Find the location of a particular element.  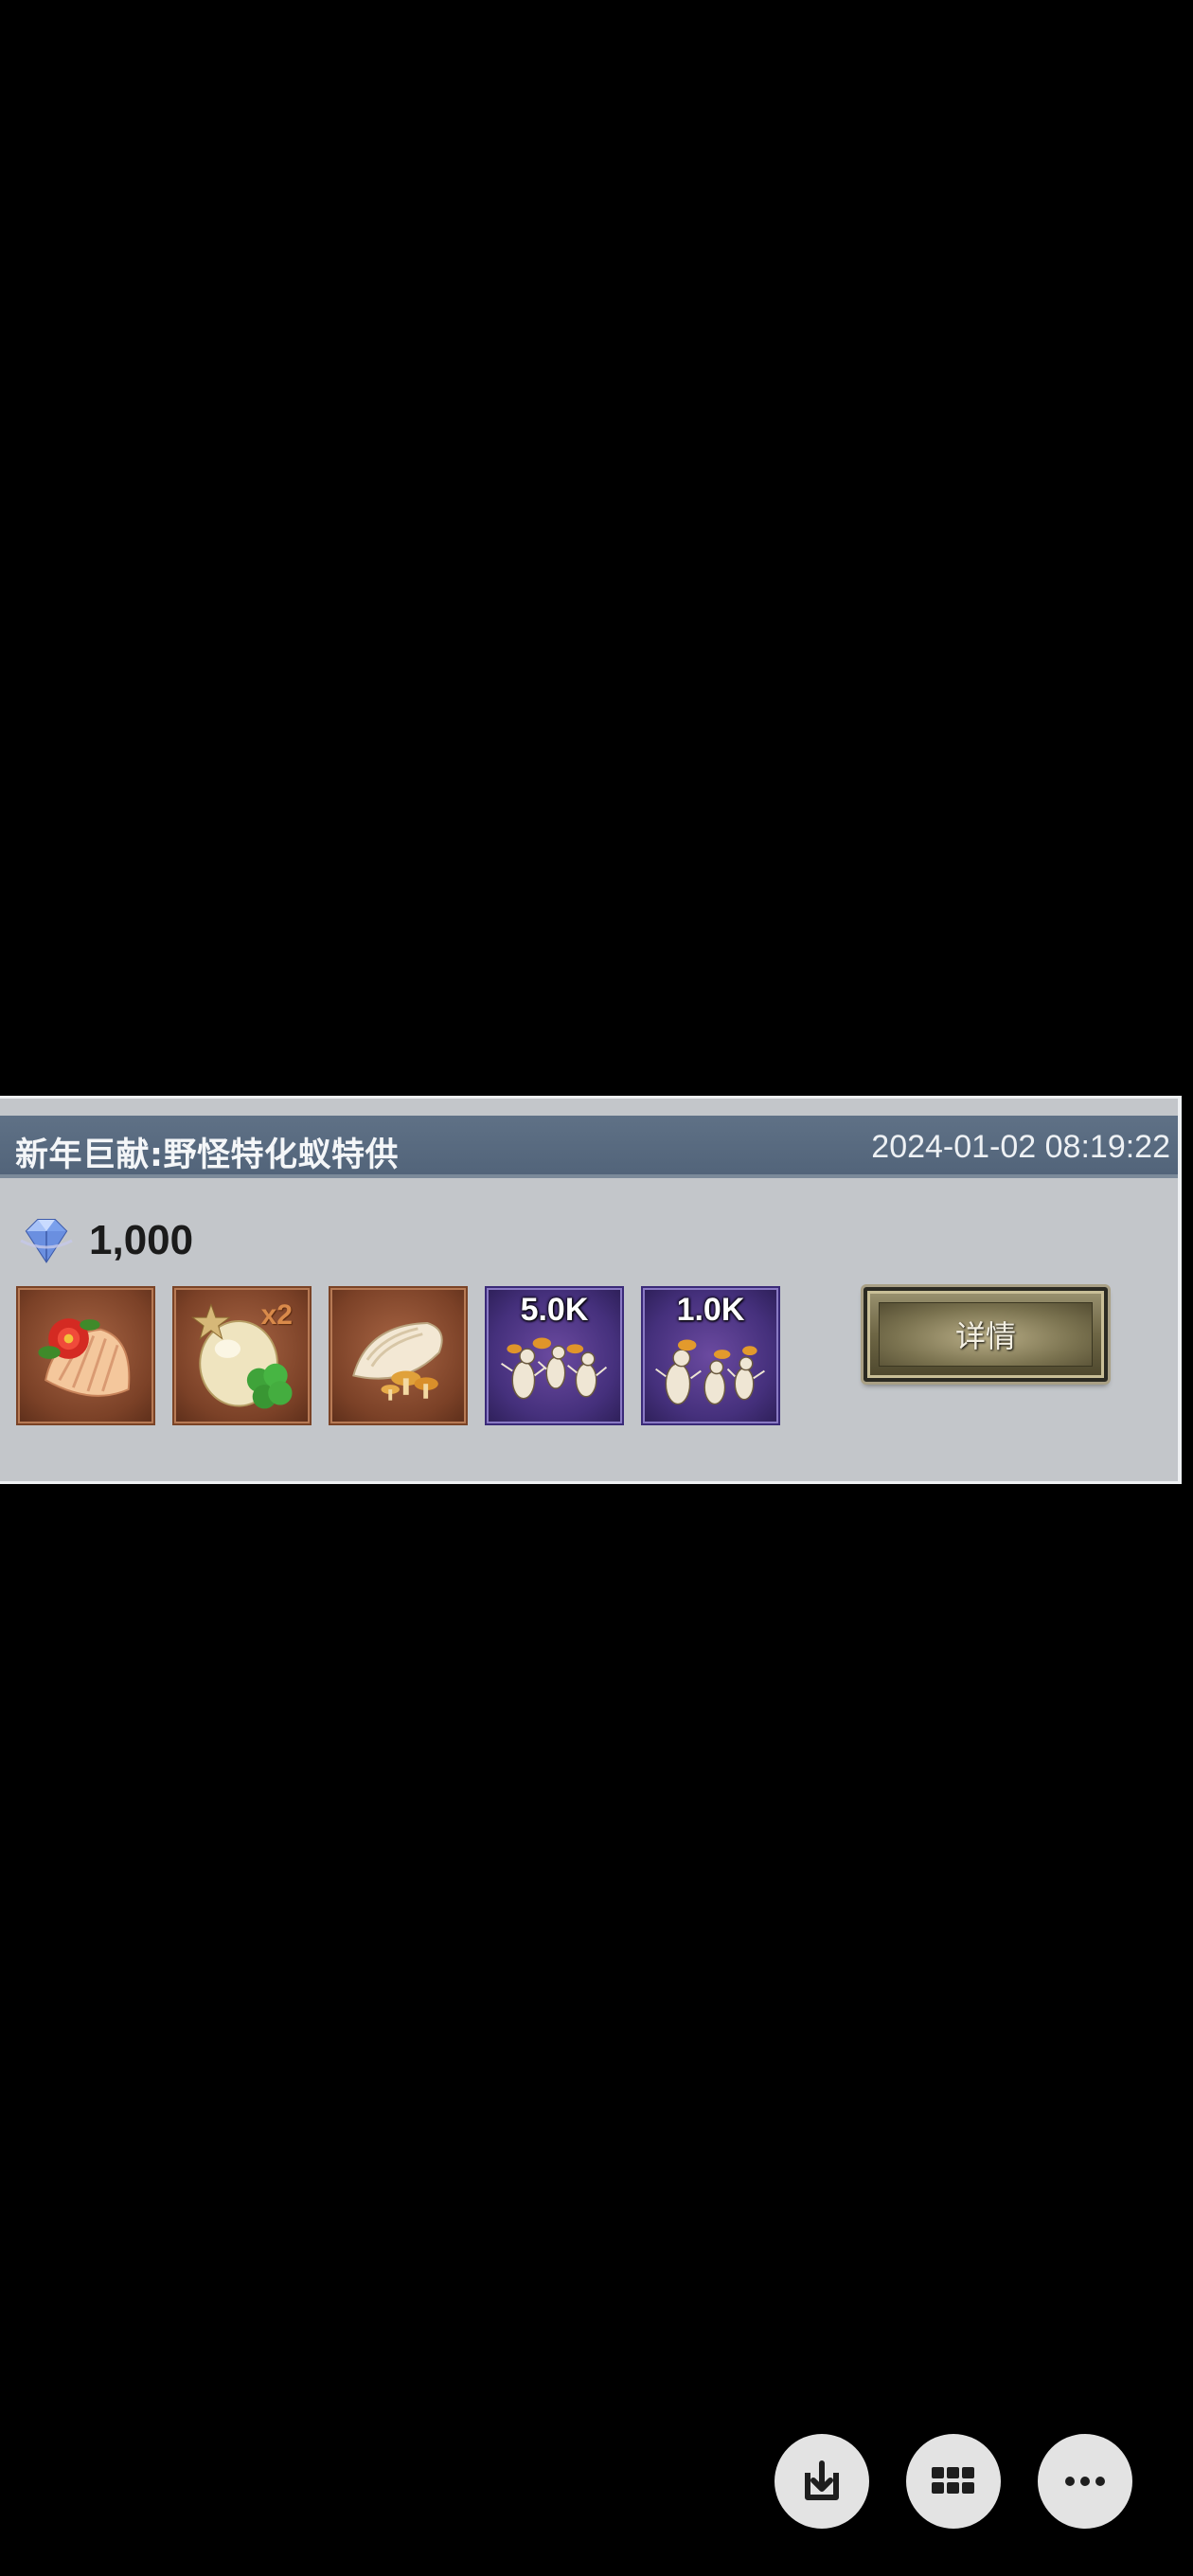

details-button: 详情 is located at coordinates (986, 1334).